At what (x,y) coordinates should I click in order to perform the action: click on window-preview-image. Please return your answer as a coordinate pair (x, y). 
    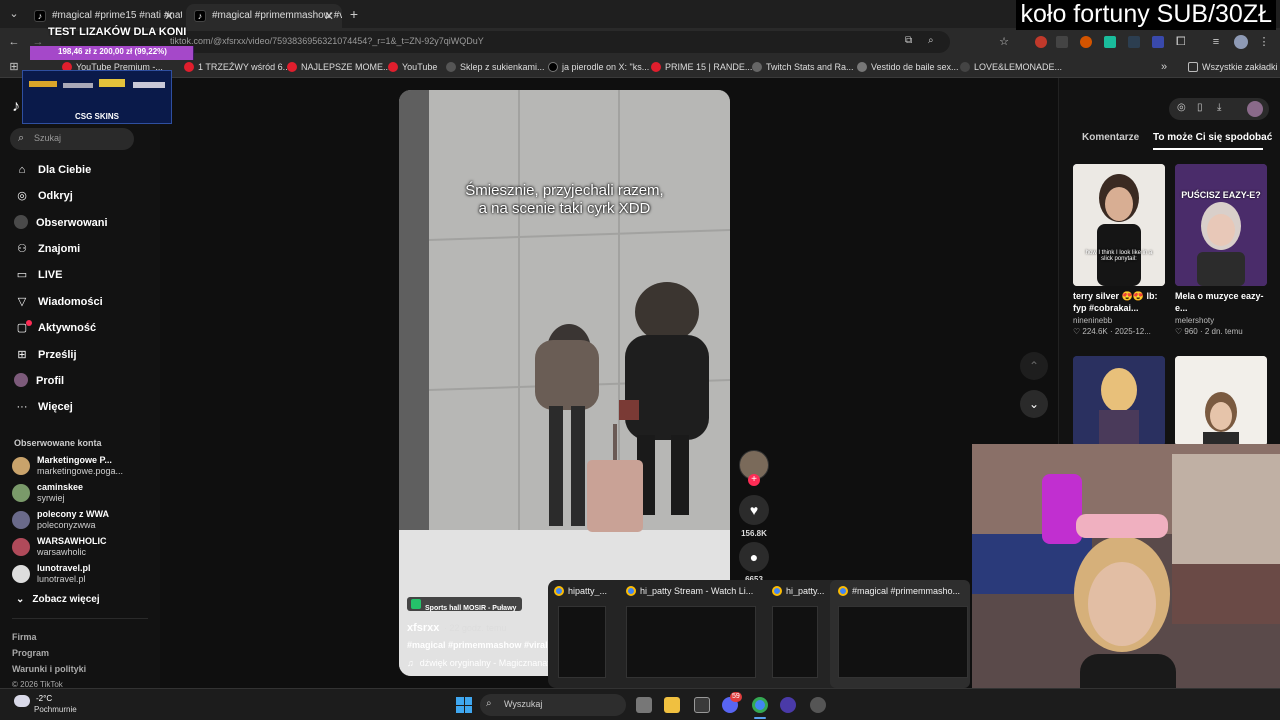
    Looking at the image, I should click on (903, 642).